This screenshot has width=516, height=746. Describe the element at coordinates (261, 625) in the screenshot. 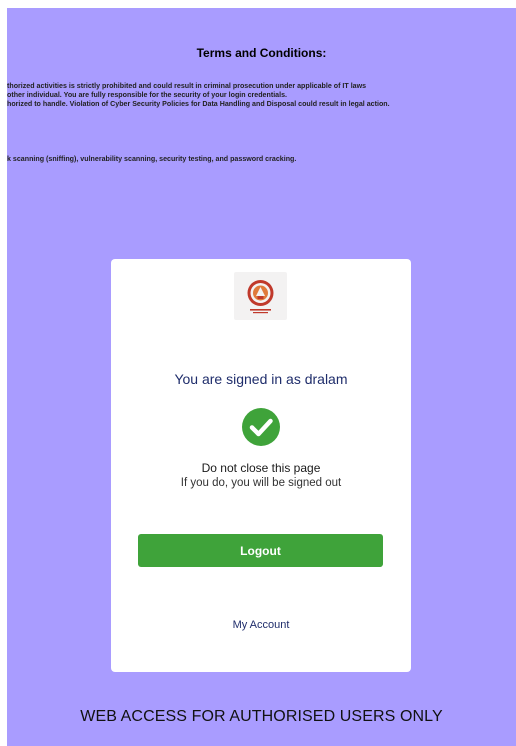

I see `my-account-link: My Account` at that location.